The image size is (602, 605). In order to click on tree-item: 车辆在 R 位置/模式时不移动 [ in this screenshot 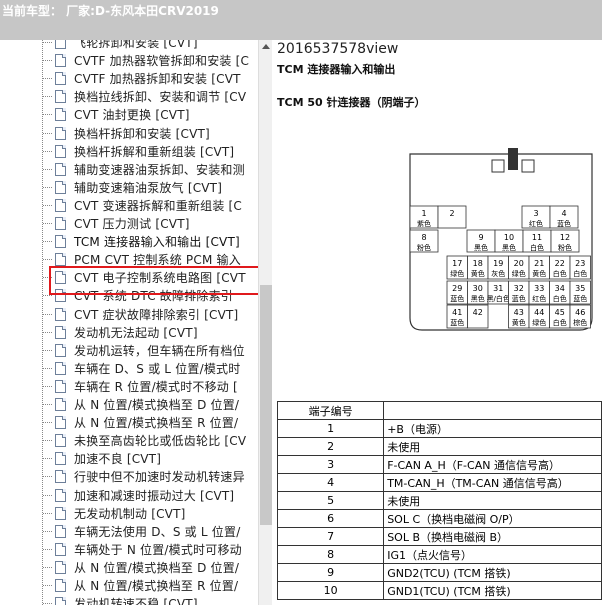, I will do `click(129, 386)`.